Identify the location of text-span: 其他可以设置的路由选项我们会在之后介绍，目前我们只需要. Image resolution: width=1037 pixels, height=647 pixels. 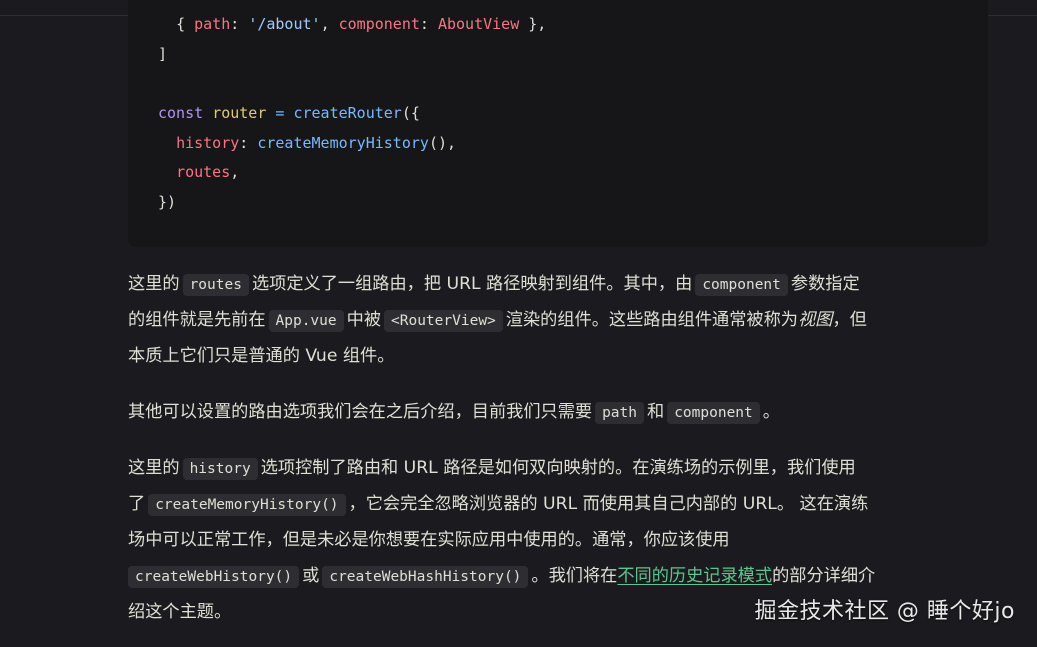
(360, 412).